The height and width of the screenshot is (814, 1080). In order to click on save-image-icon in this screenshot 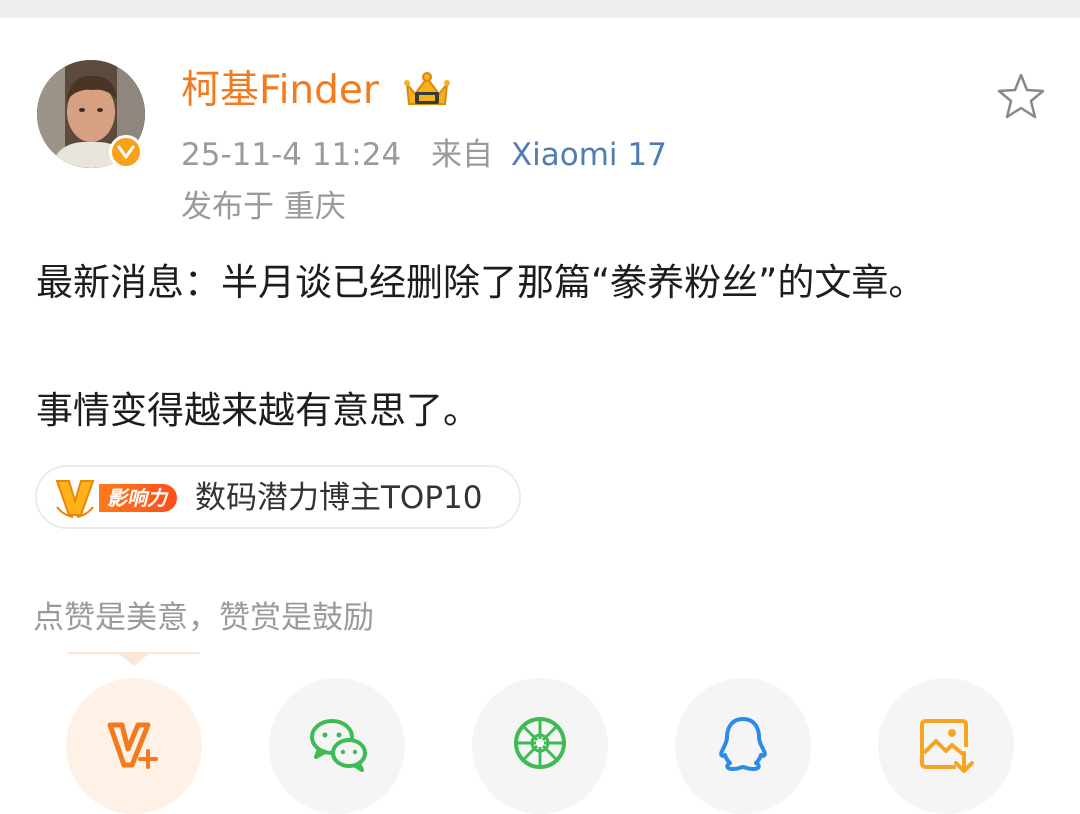, I will do `click(947, 746)`.